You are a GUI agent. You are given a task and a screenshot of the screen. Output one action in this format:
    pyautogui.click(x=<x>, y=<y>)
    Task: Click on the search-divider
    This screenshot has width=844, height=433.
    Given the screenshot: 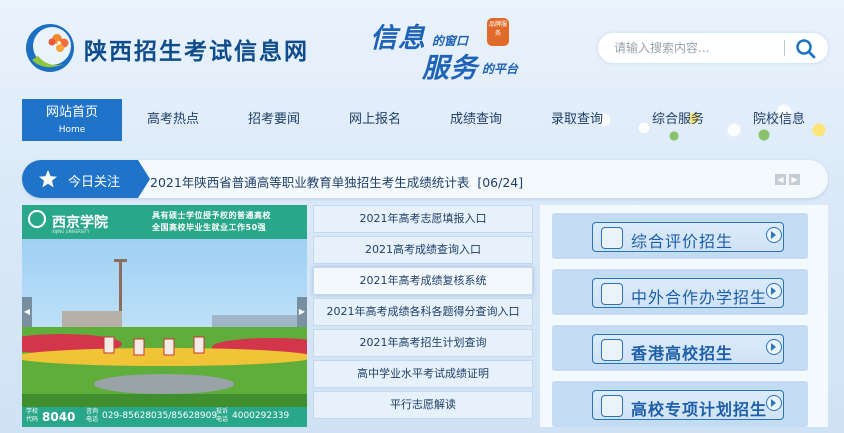 What is the action you would take?
    pyautogui.click(x=784, y=48)
    